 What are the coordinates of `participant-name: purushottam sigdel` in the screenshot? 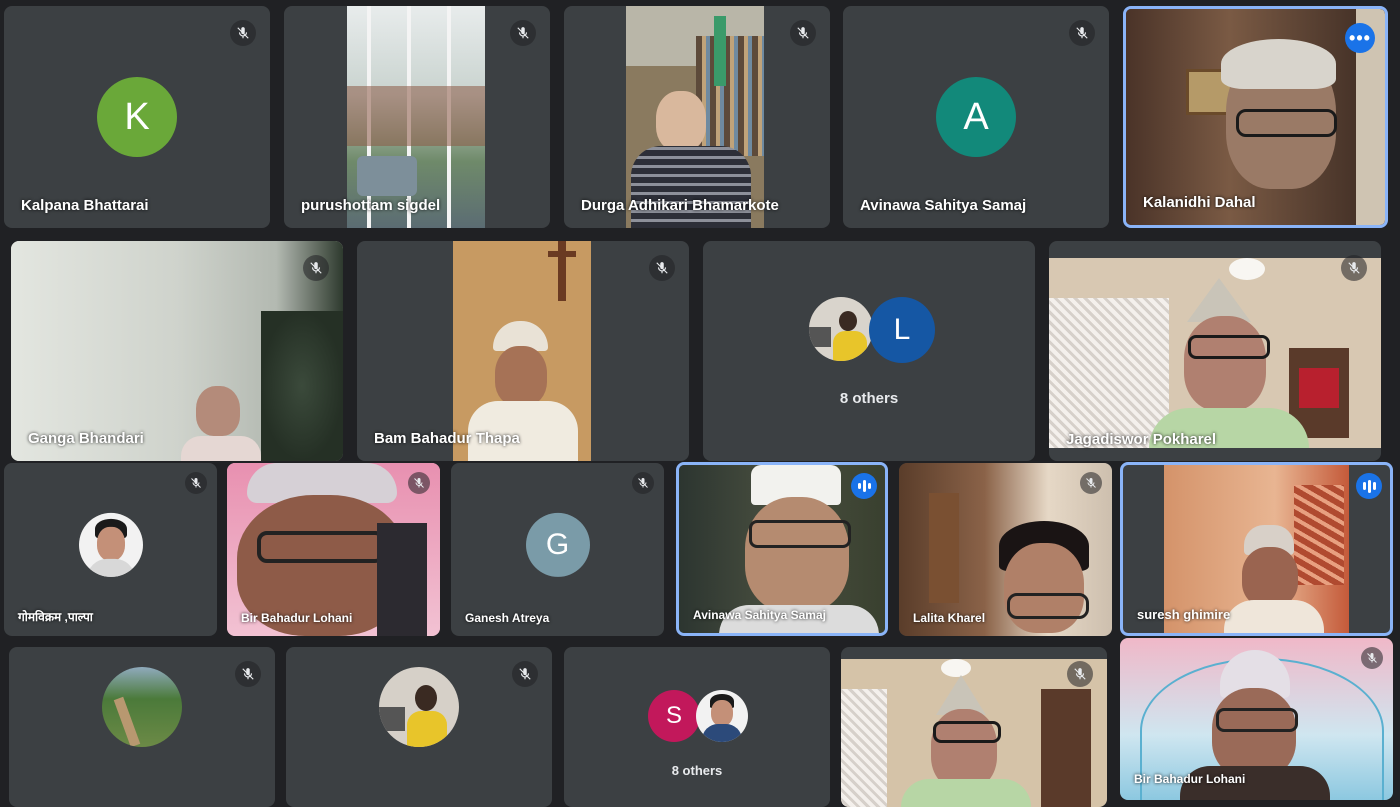 It's located at (371, 205).